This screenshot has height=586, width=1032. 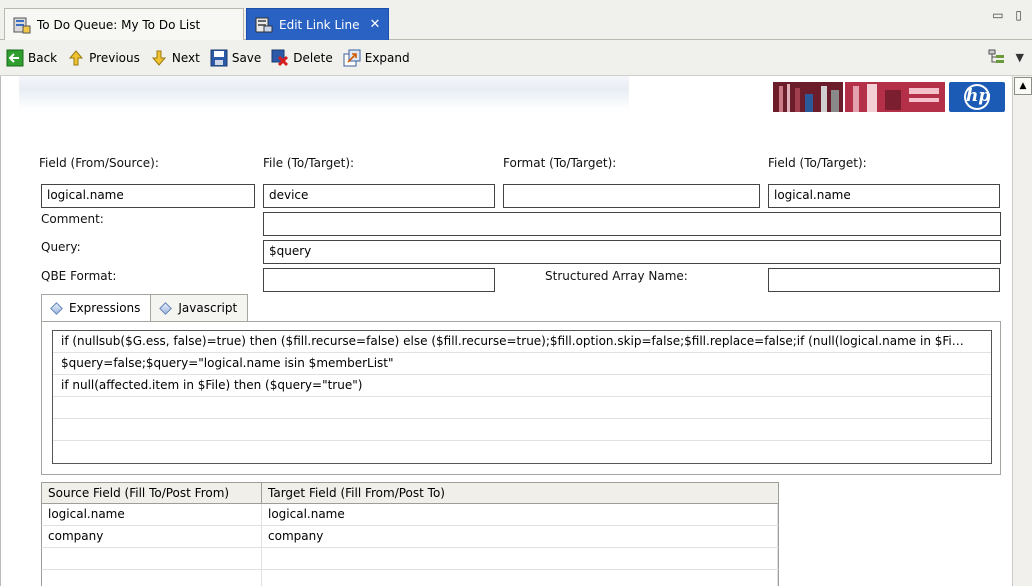 What do you see at coordinates (632, 252) in the screenshot?
I see `query-input: $query` at bounding box center [632, 252].